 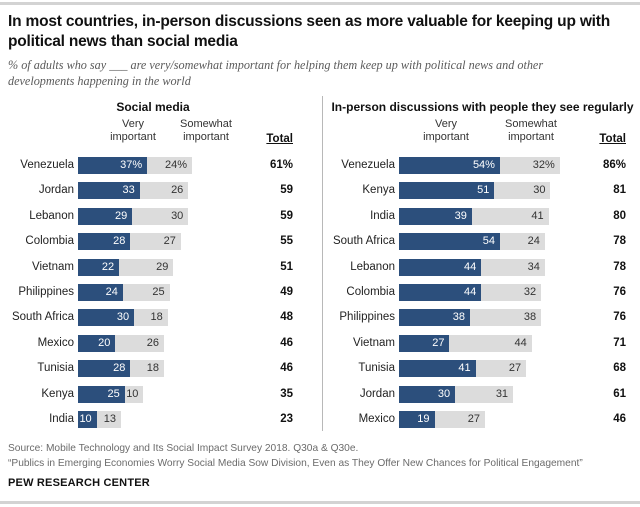 I want to click on bar-segment-very-important: 39, so click(x=435, y=216).